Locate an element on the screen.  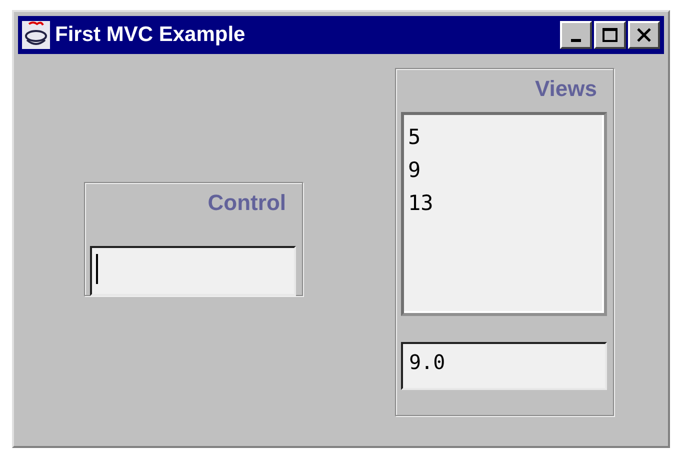
list-item: 9 is located at coordinates (504, 170).